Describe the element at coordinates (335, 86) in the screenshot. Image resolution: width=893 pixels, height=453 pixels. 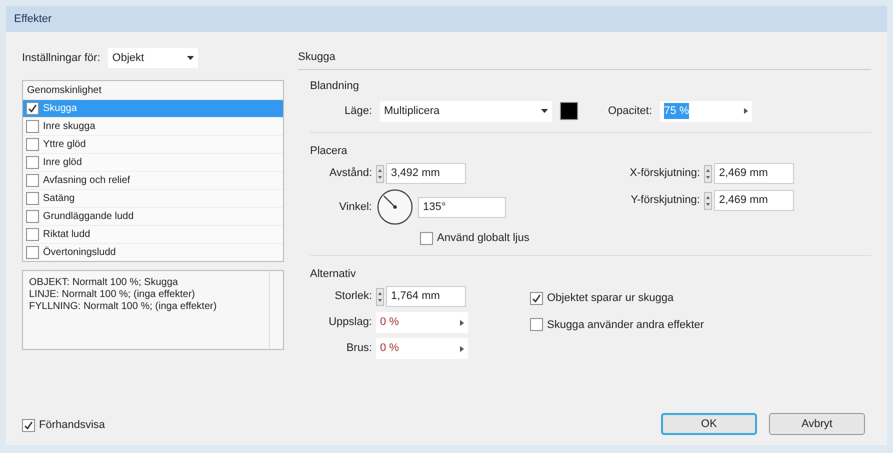
I see `section-title: Blandning` at that location.